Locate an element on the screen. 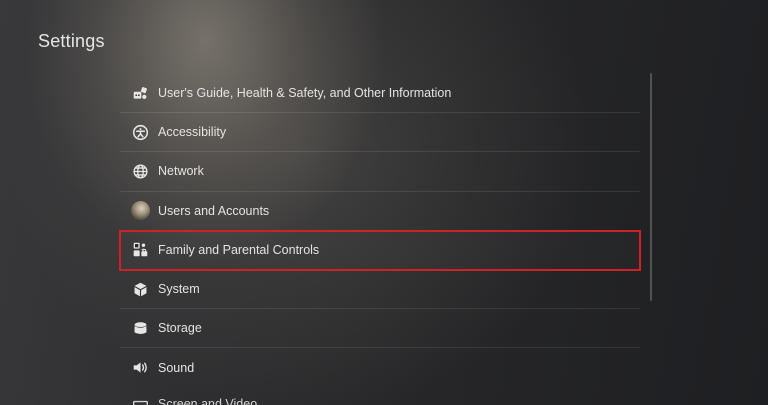 The height and width of the screenshot is (405, 768). menu-item-label: Family and Parental Controls is located at coordinates (239, 249).